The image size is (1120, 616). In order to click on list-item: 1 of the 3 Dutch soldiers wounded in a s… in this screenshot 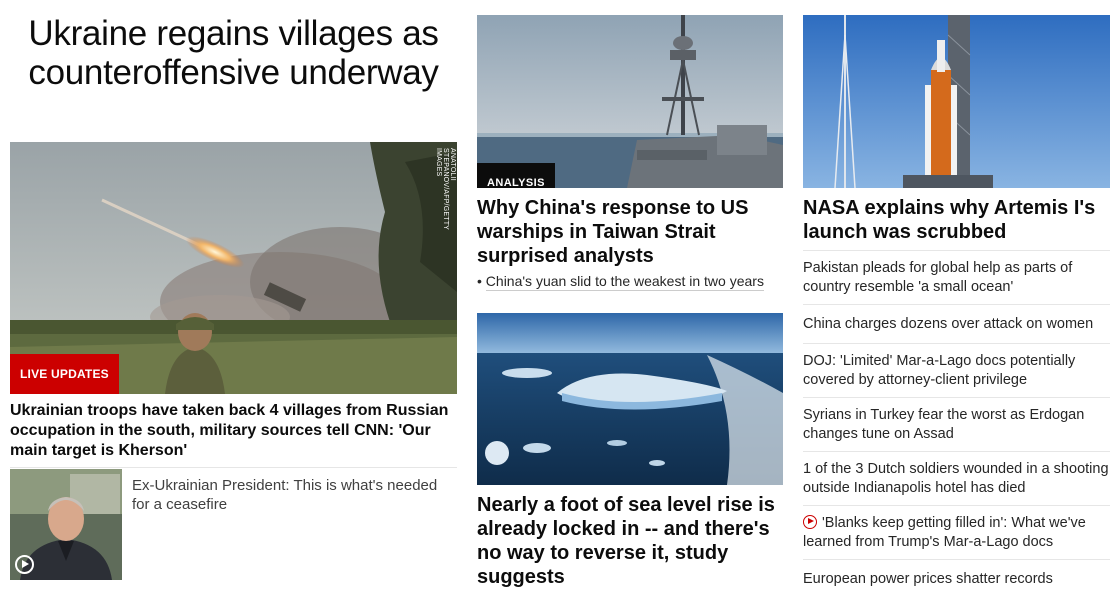, I will do `click(956, 478)`.